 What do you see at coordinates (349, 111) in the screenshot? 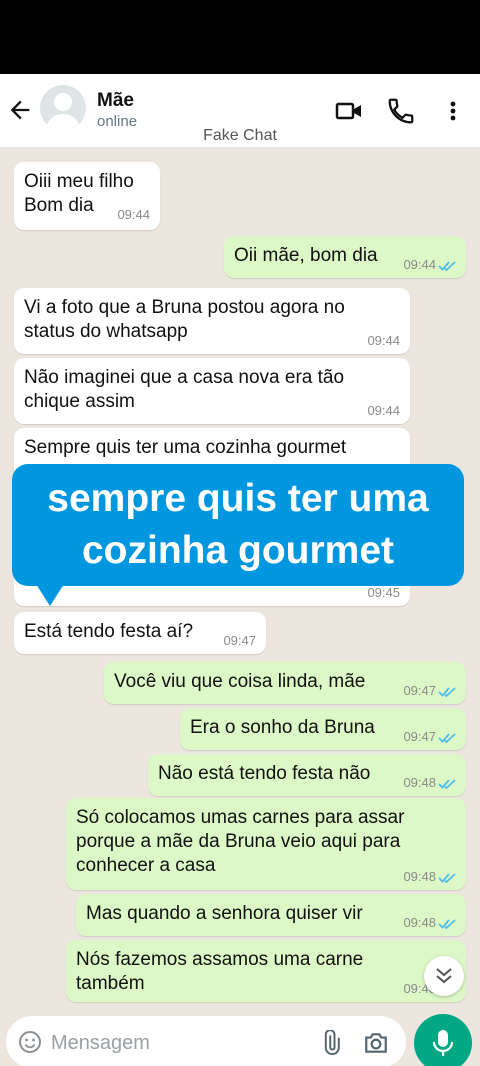
I see `video-call-icon` at bounding box center [349, 111].